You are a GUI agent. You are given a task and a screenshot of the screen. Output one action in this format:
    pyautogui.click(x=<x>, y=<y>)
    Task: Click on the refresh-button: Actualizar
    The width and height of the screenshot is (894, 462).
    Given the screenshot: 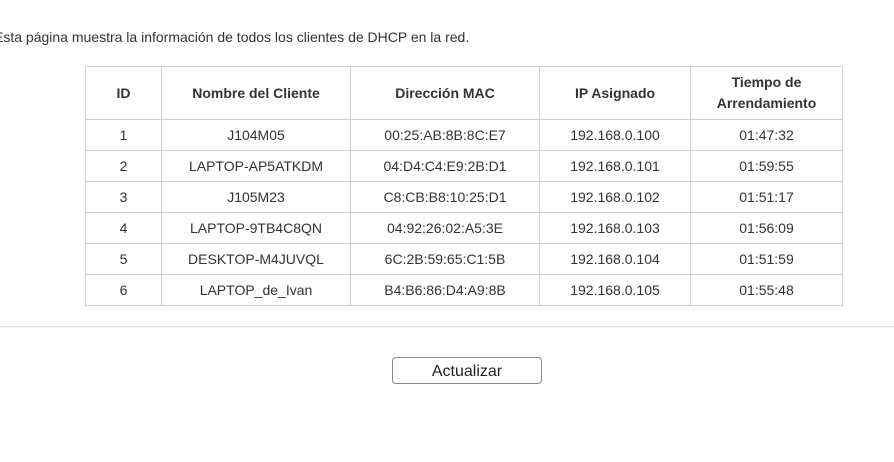 What is the action you would take?
    pyautogui.click(x=467, y=370)
    